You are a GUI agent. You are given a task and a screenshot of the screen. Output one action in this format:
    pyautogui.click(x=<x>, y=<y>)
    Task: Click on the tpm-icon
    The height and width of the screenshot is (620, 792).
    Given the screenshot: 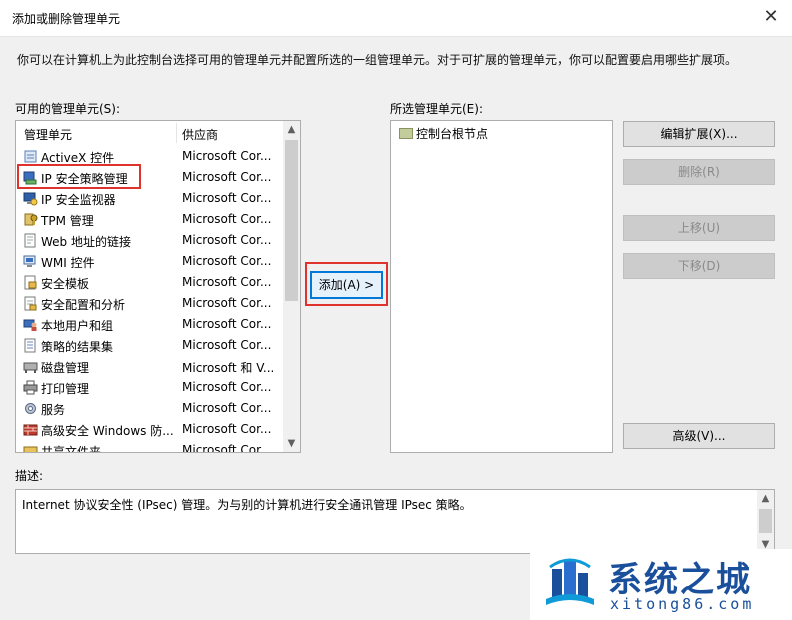 What is the action you would take?
    pyautogui.click(x=31, y=219)
    